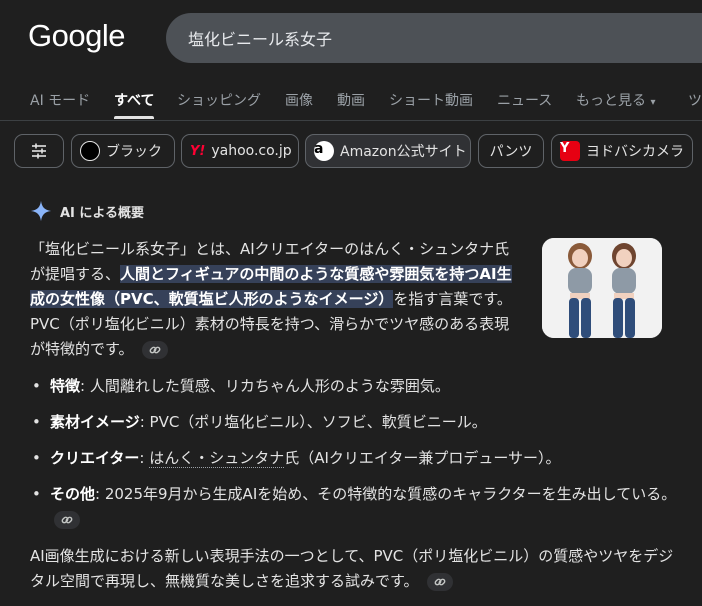 The height and width of the screenshot is (606, 702). I want to click on chip-label: Amazon公式サイト, so click(403, 152).